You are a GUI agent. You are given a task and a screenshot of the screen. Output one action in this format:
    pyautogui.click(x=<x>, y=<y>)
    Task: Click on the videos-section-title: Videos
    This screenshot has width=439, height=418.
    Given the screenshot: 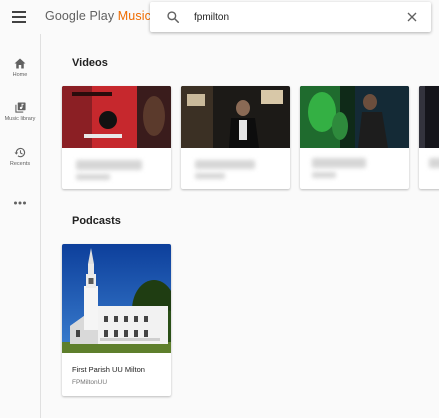 What is the action you would take?
    pyautogui.click(x=90, y=63)
    